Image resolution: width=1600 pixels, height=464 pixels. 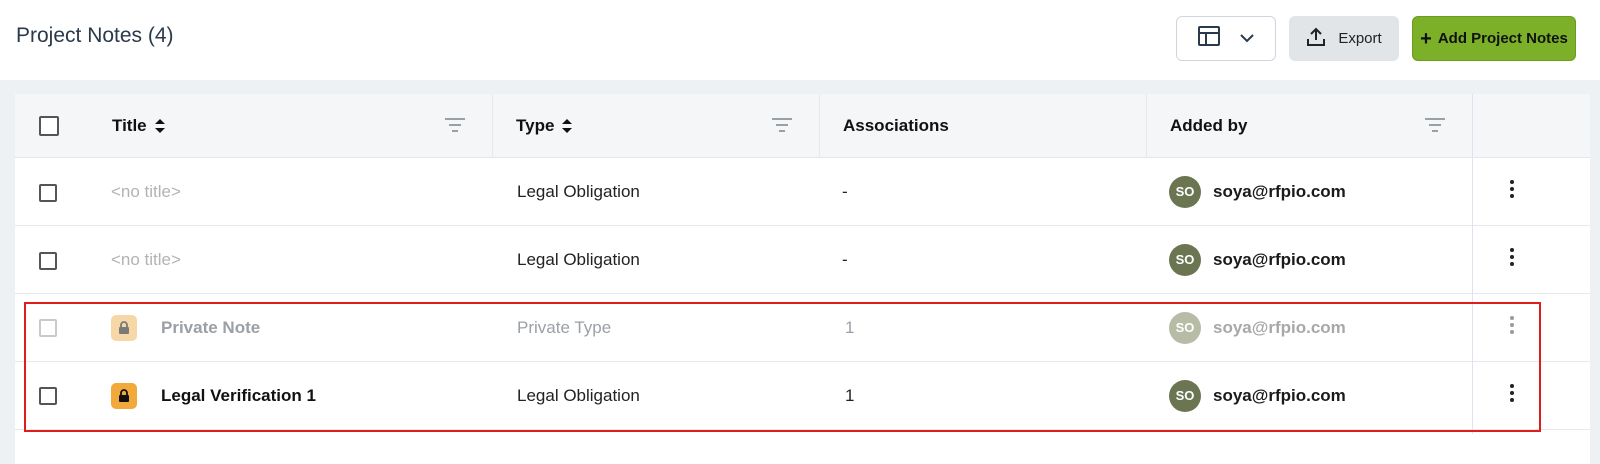 What do you see at coordinates (544, 126) in the screenshot?
I see `column-header-type: Type` at bounding box center [544, 126].